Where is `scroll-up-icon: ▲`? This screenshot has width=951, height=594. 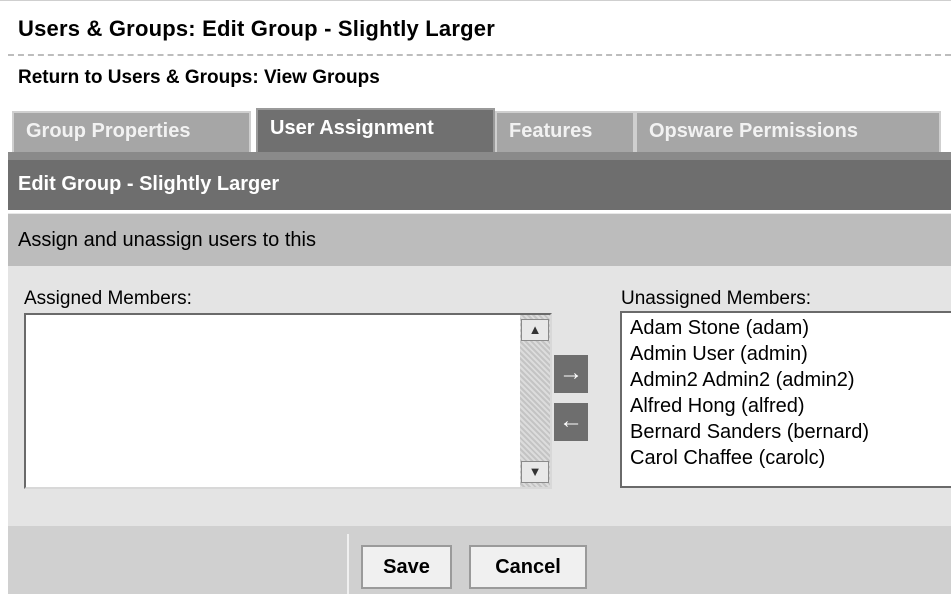
scroll-up-icon: ▲ is located at coordinates (535, 330).